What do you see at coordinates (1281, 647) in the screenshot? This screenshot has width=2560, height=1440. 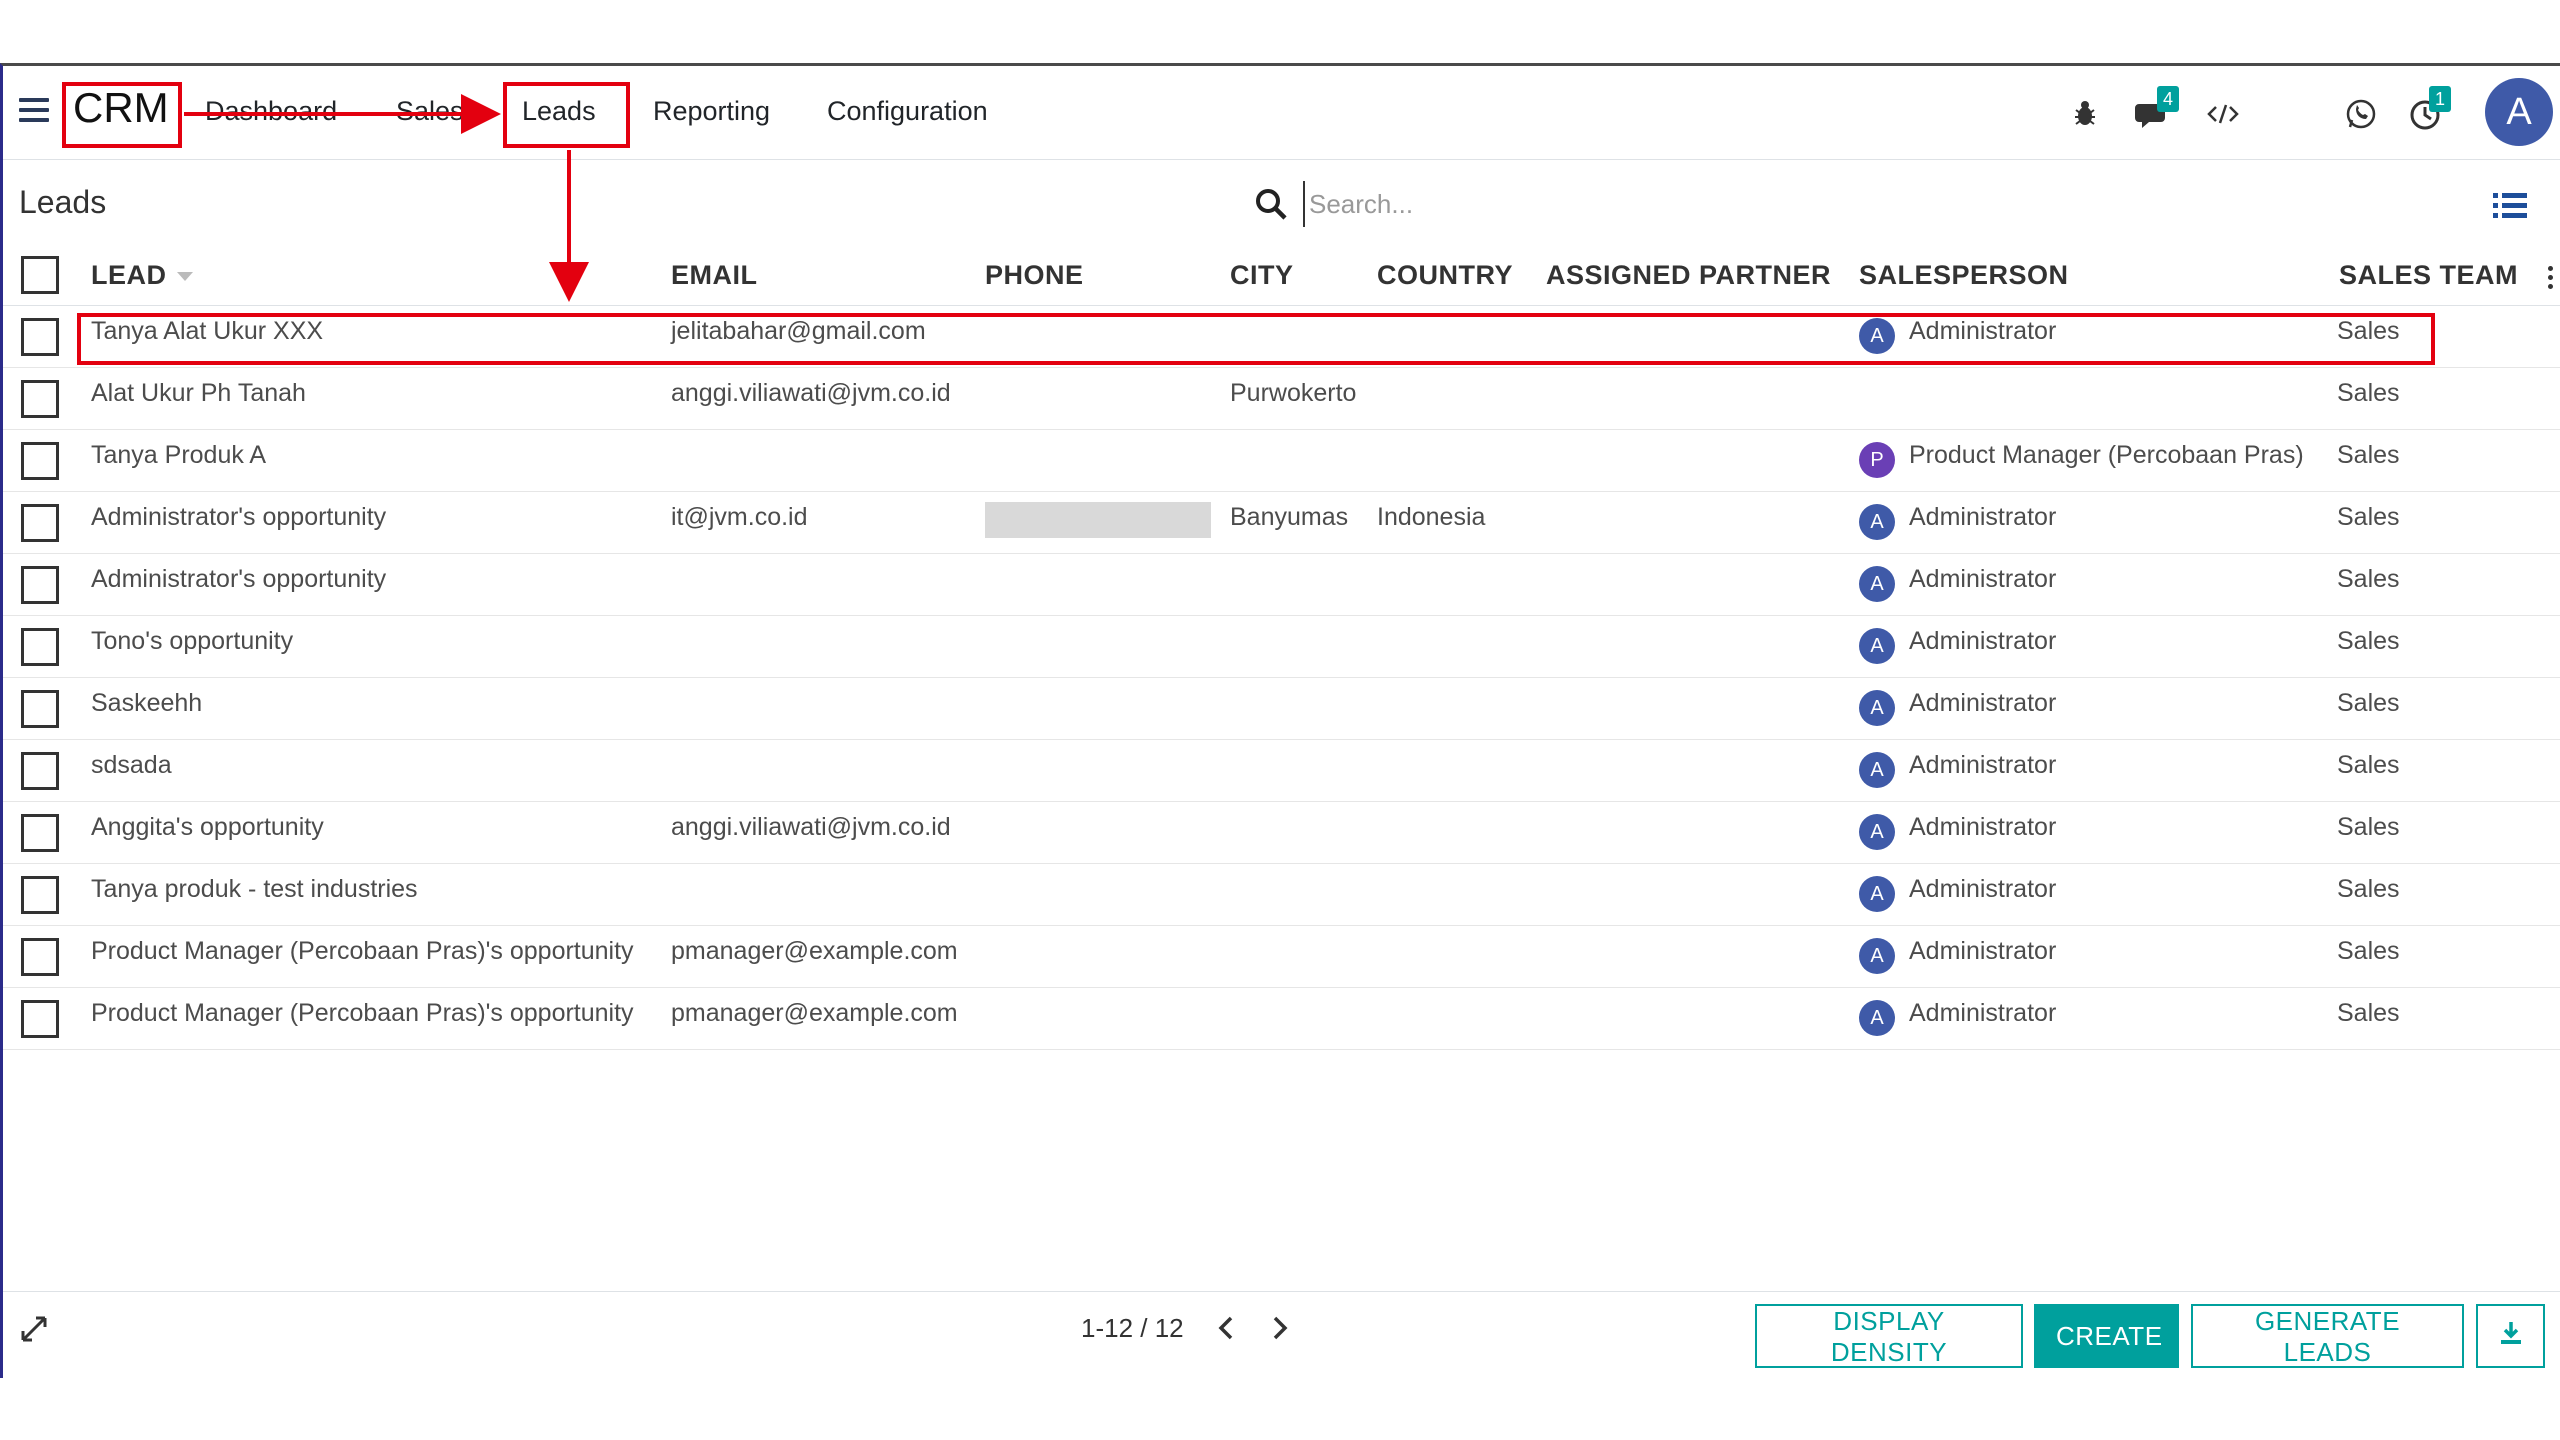 I see `table-row: Tono's opportunity A Administrator Sales` at bounding box center [1281, 647].